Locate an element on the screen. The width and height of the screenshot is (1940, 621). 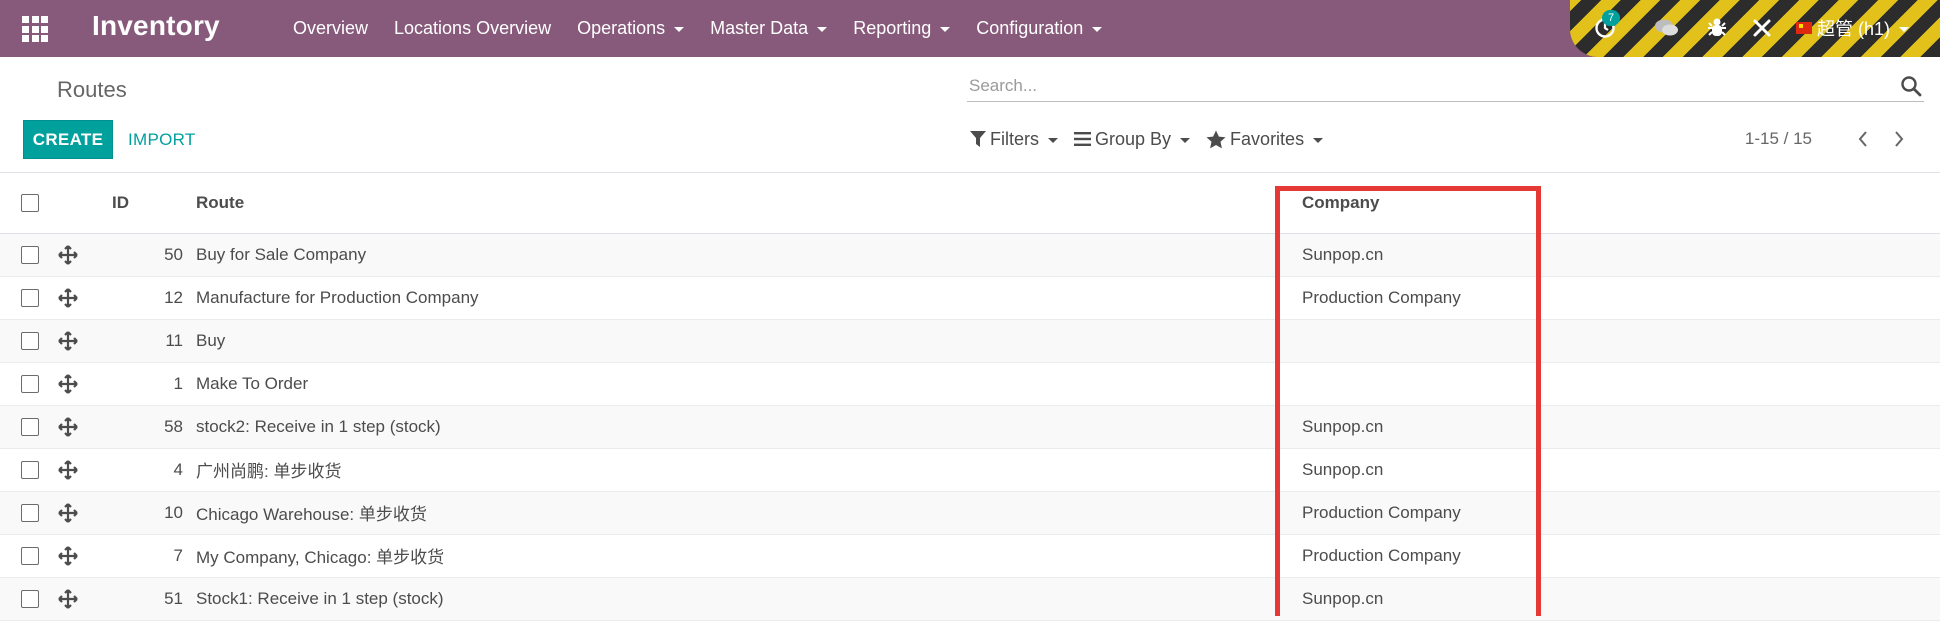
select-all-cell is located at coordinates (26, 203).